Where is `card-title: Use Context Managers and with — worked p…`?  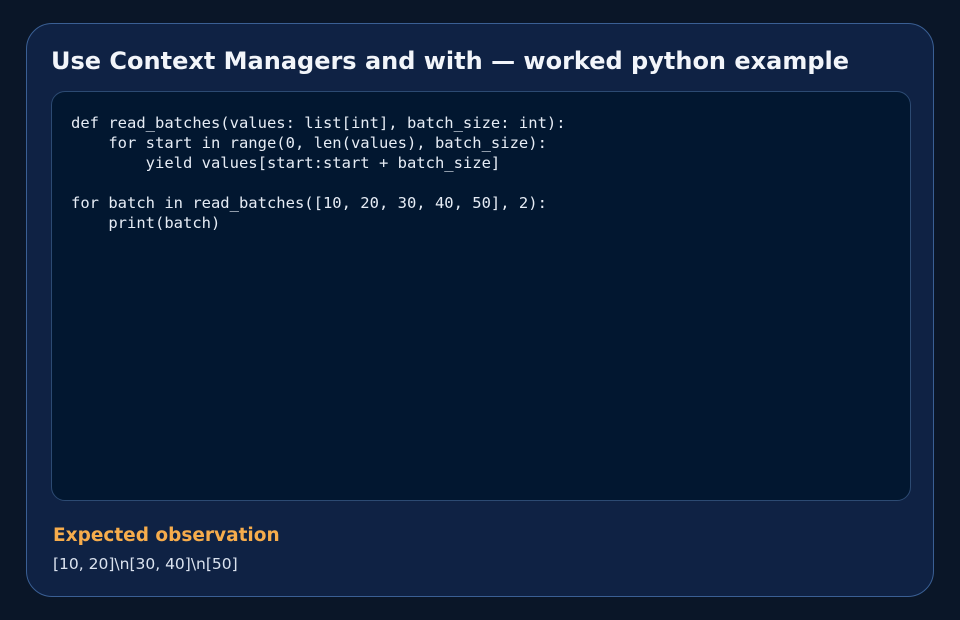
card-title: Use Context Managers and with — worked p… is located at coordinates (450, 61).